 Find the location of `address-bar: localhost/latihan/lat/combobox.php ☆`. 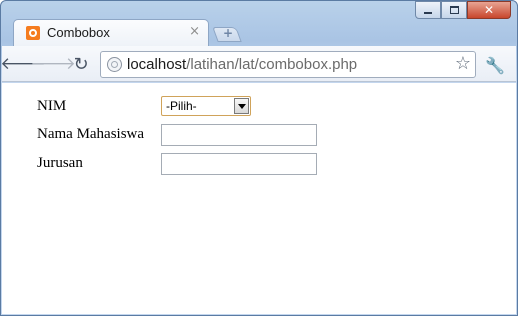

address-bar: localhost/latihan/lat/combobox.php ☆ is located at coordinates (288, 64).